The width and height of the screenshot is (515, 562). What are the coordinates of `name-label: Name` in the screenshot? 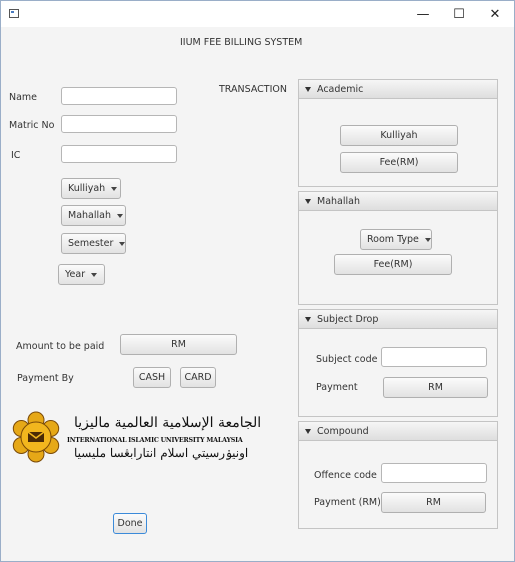 It's located at (23, 97).